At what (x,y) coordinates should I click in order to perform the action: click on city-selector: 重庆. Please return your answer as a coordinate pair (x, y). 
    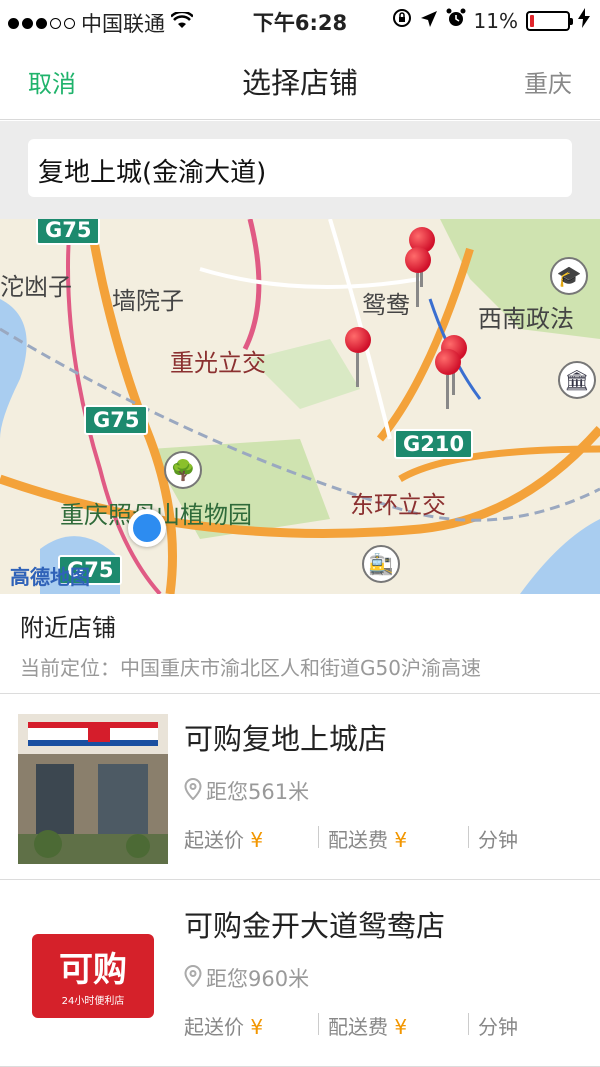
    Looking at the image, I should click on (548, 81).